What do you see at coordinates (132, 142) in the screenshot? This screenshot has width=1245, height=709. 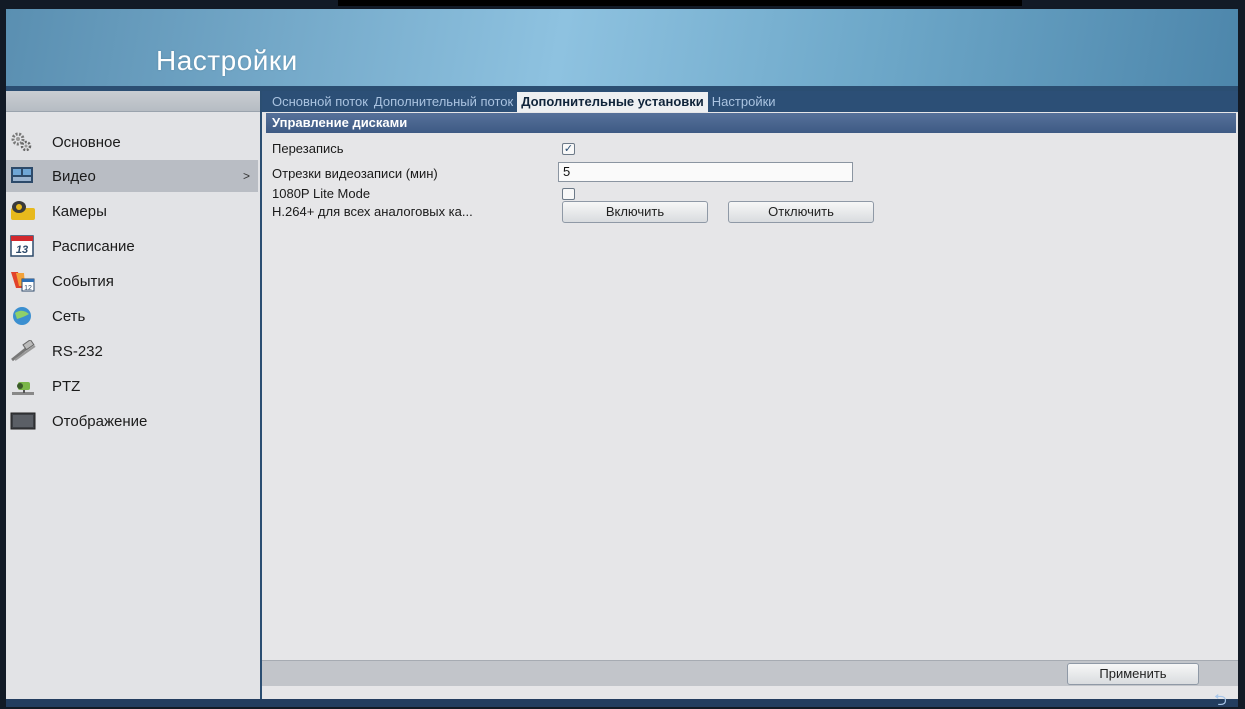 I see `sidebar-item-general: Основное` at bounding box center [132, 142].